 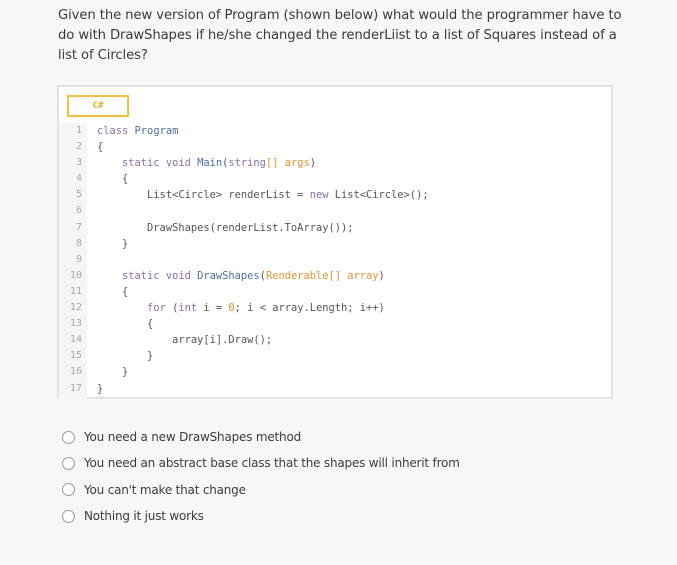 I want to click on code-token: List<Circle> renderList =, so click(x=203, y=195).